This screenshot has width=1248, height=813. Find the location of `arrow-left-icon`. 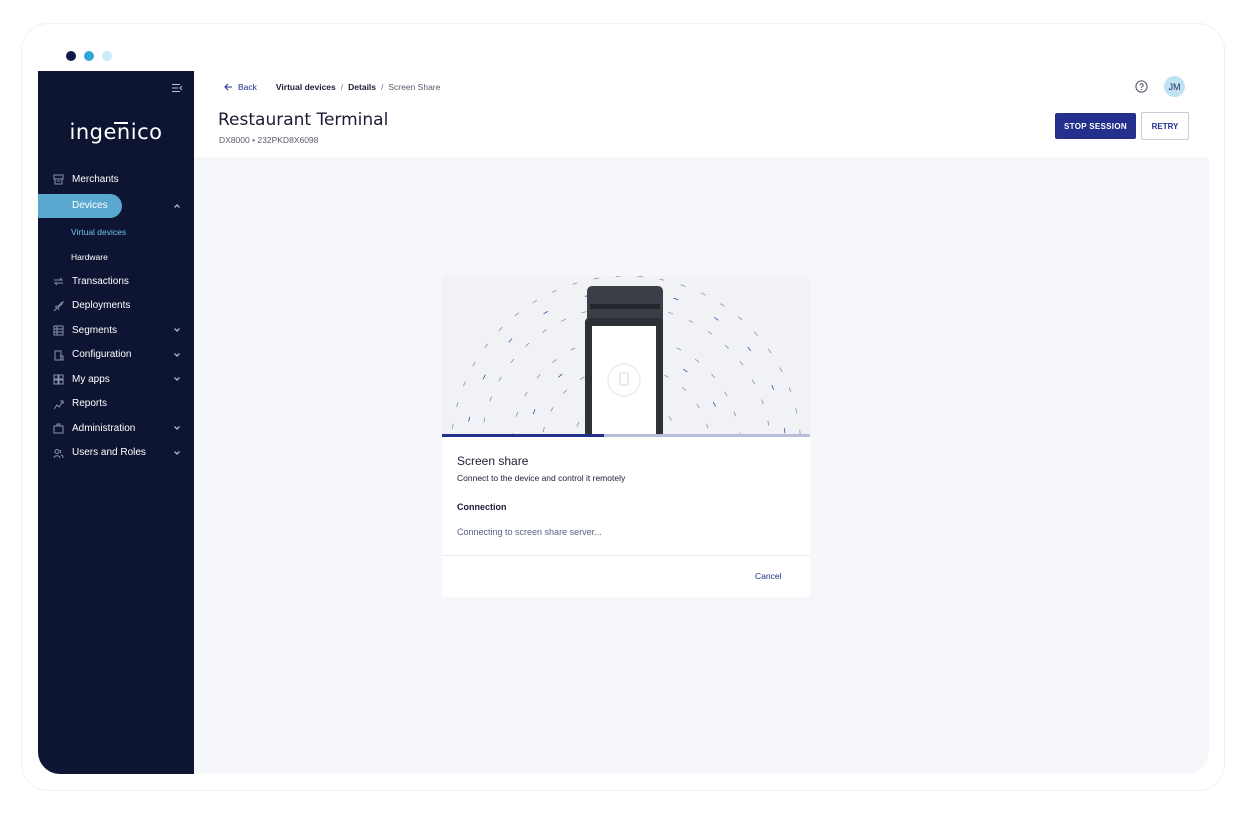

arrow-left-icon is located at coordinates (228, 87).